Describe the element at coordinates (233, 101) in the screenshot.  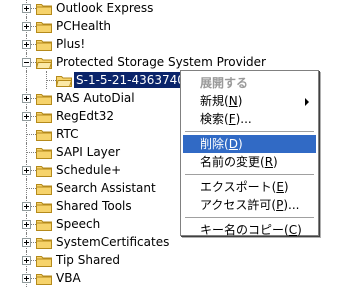
I see `menu-accelerator: N` at that location.